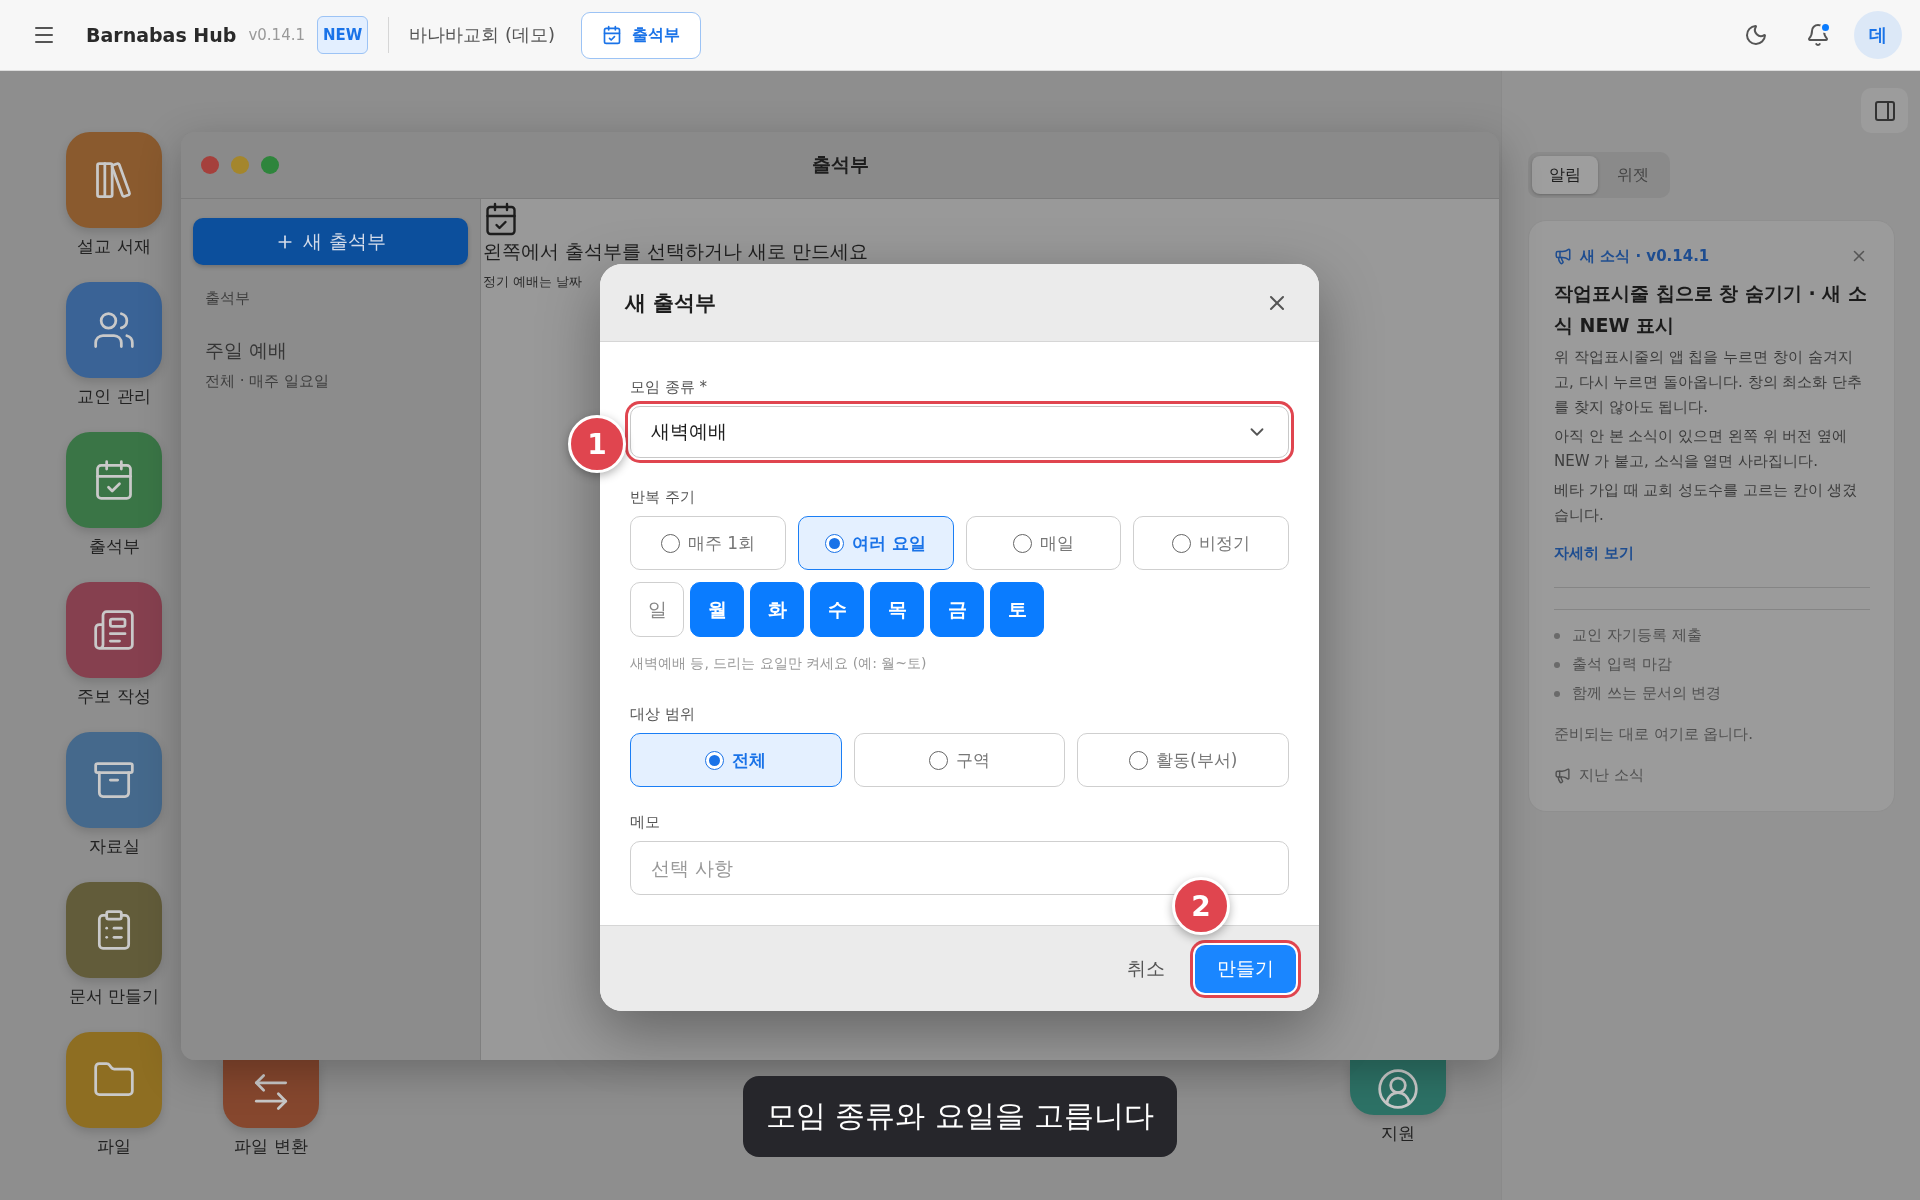 The height and width of the screenshot is (1200, 1920). I want to click on weekday-toggle: 금, so click(957, 609).